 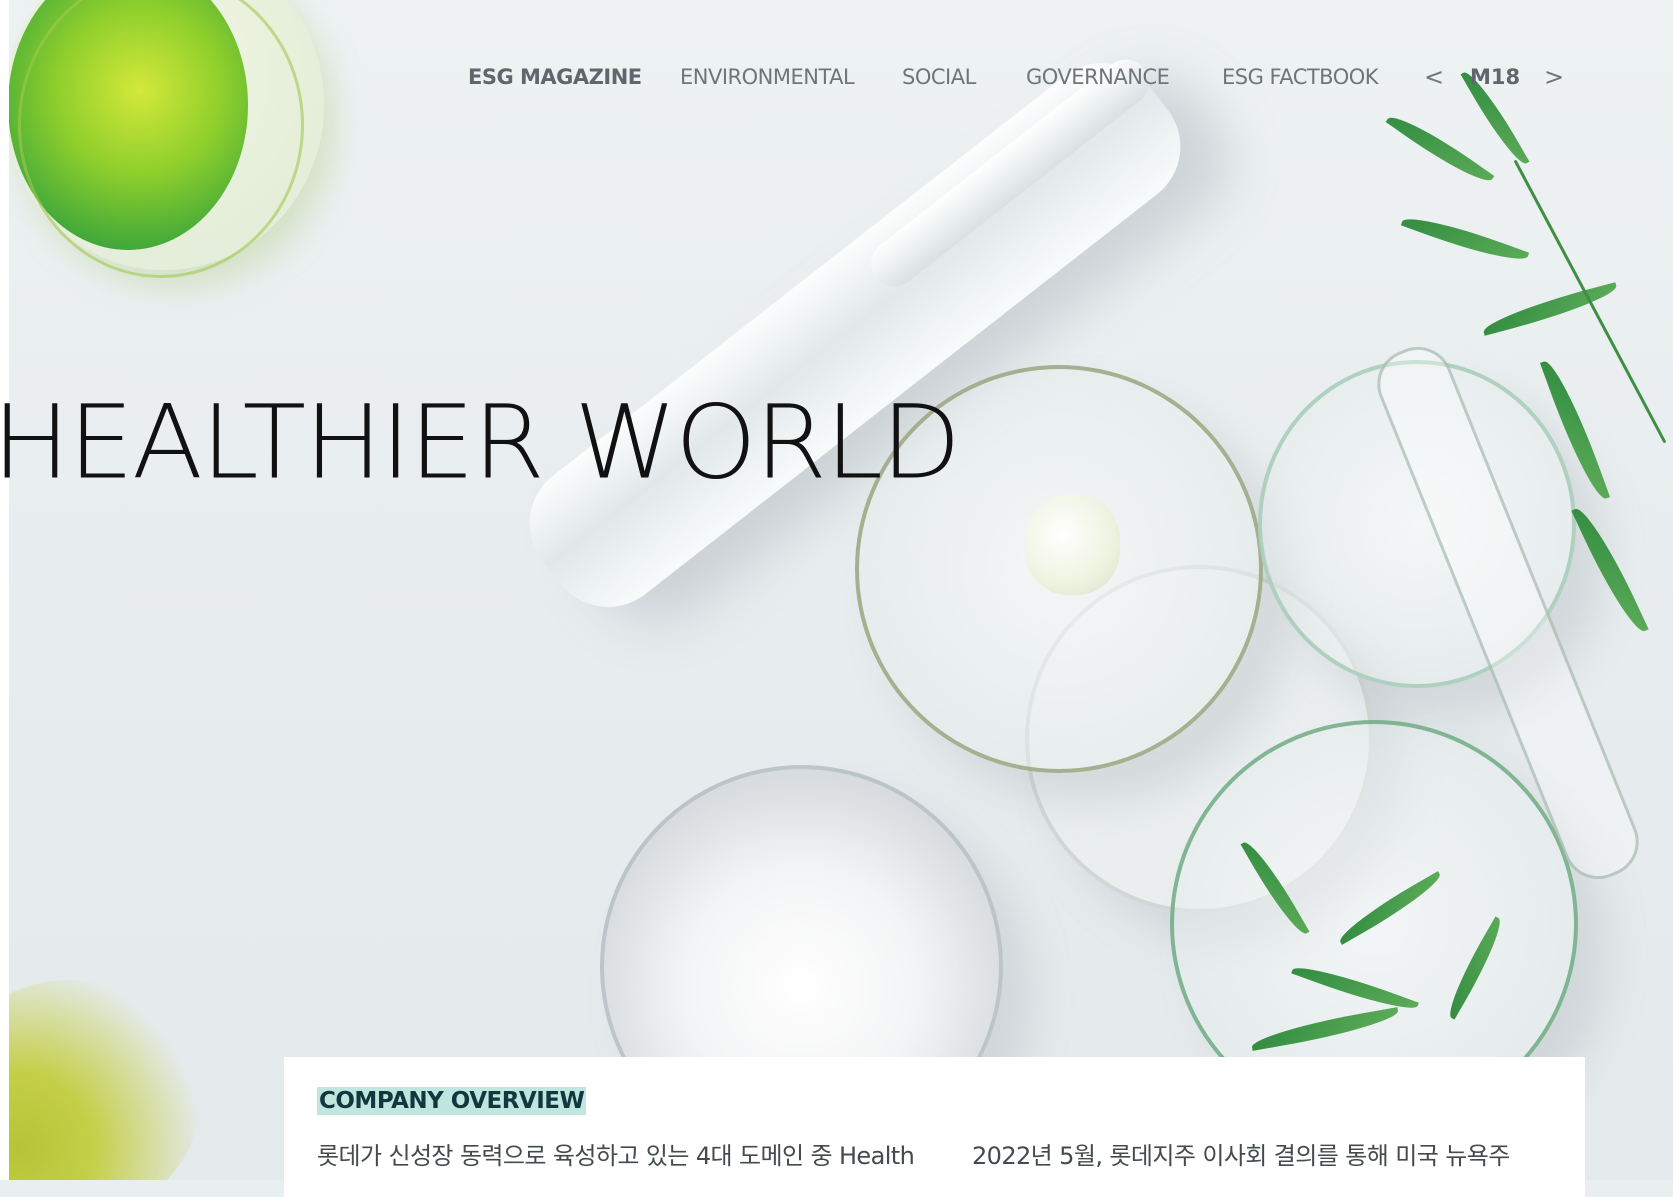 I want to click on left-edge-strip, so click(x=4, y=590).